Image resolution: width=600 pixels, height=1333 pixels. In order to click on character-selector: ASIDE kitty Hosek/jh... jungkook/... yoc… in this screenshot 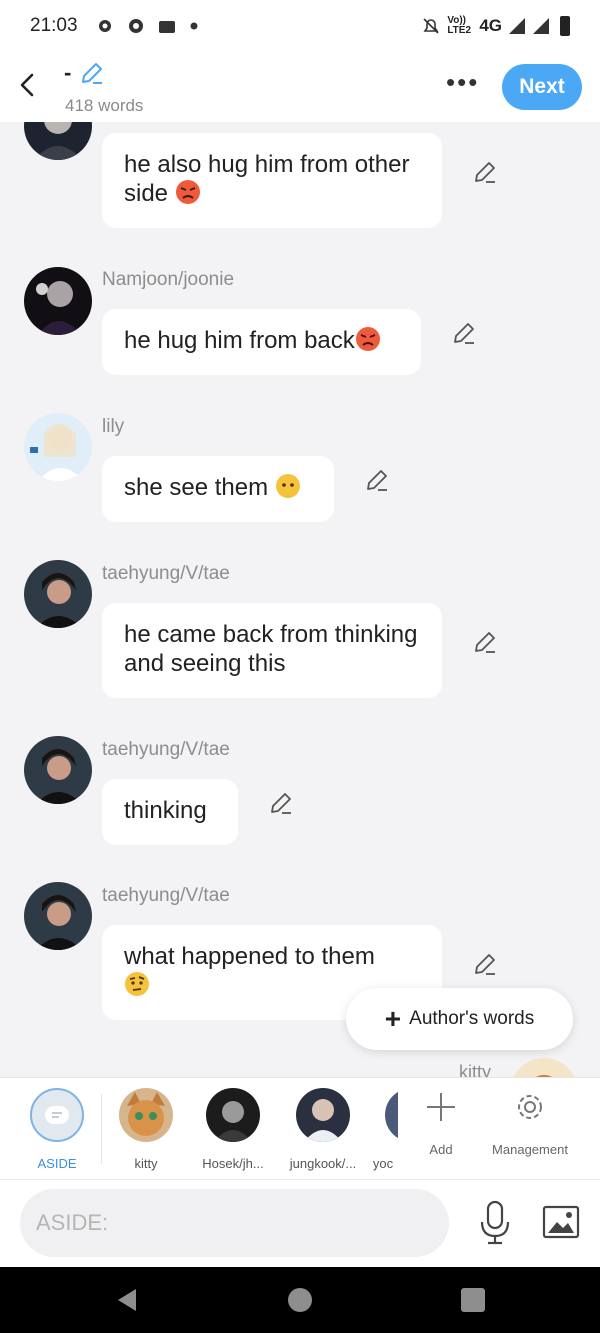, I will do `click(300, 1128)`.